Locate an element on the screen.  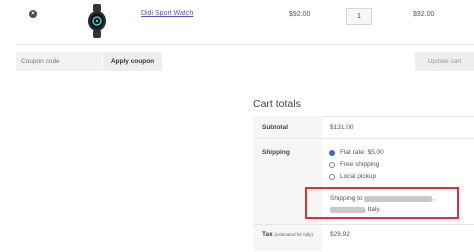
shipping-radio-flat-rate is located at coordinates (332, 153).